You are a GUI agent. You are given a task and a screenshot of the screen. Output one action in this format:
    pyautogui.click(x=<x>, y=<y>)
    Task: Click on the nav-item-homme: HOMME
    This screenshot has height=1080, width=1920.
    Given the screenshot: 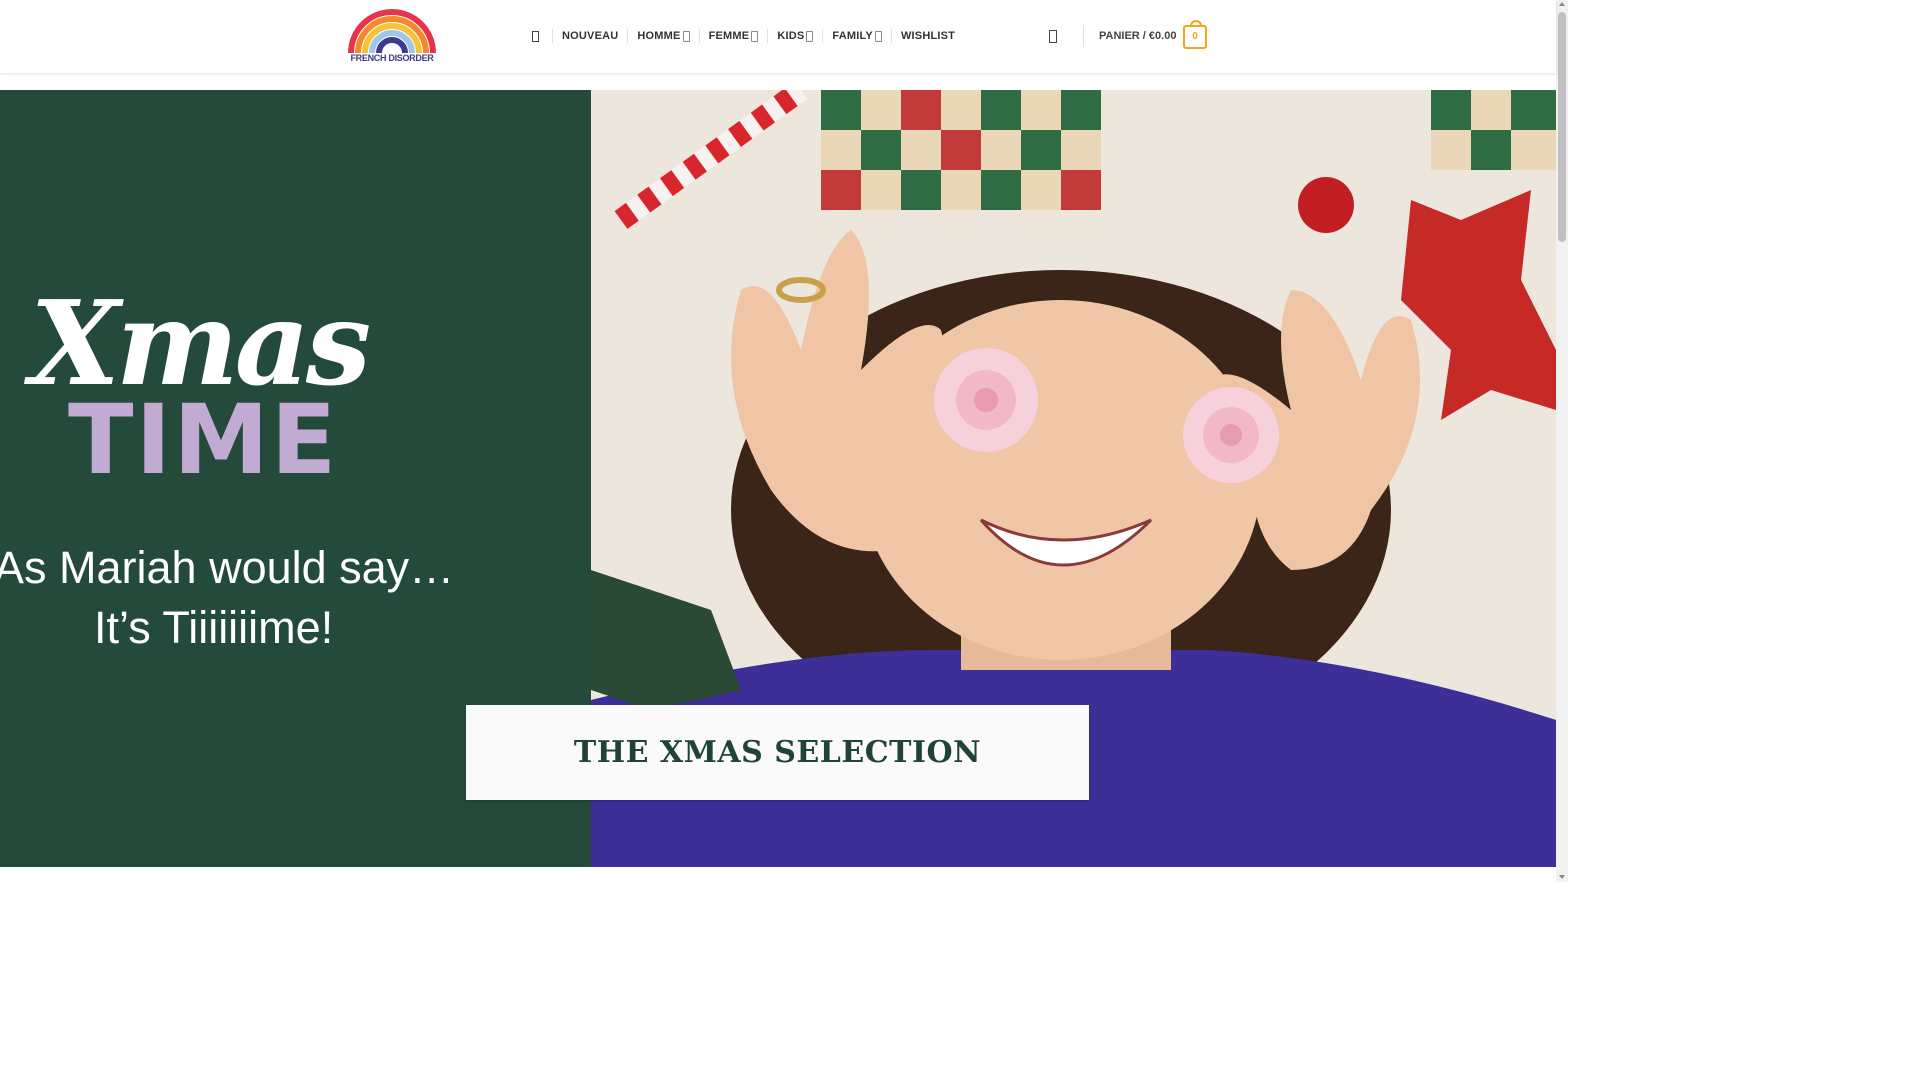 What is the action you would take?
    pyautogui.click(x=662, y=36)
    